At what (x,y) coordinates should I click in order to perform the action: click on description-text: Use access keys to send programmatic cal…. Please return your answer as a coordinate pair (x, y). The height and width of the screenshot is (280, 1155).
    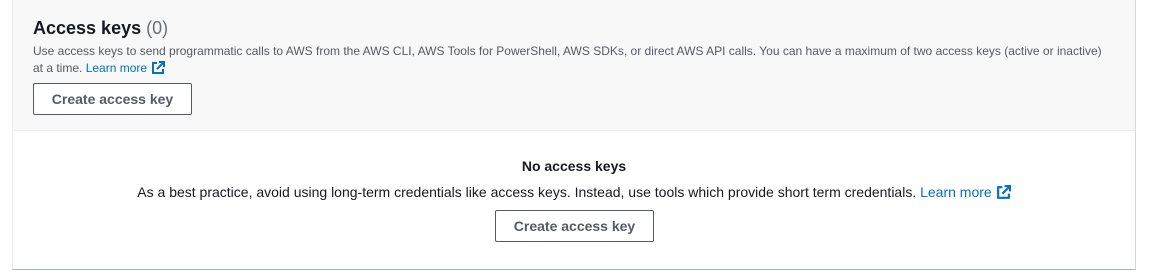
    Looking at the image, I should click on (567, 59).